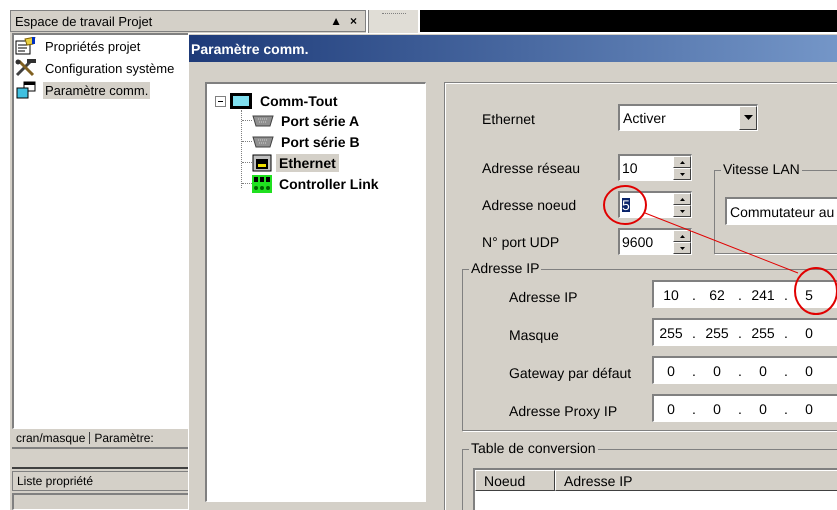  I want to click on field-label: Ethernet, so click(509, 118).